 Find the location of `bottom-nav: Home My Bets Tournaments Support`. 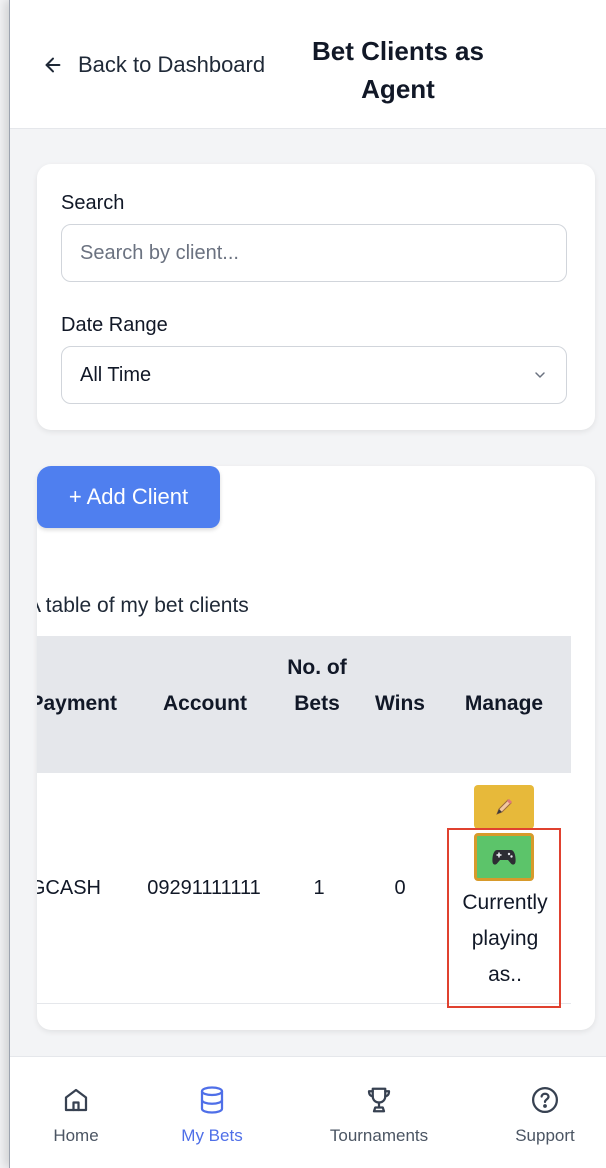

bottom-nav: Home My Bets Tournaments Support is located at coordinates (308, 1112).